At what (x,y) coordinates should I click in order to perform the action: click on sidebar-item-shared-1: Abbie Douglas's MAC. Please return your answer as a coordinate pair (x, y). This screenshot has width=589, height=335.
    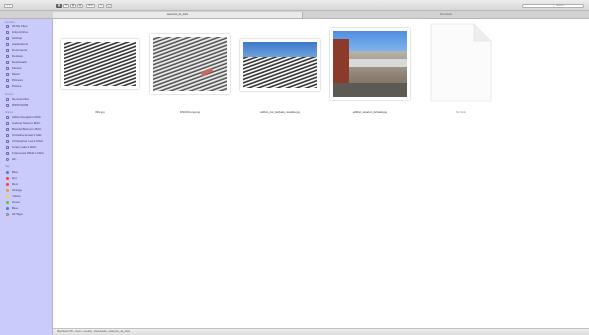
    Looking at the image, I should click on (23, 117).